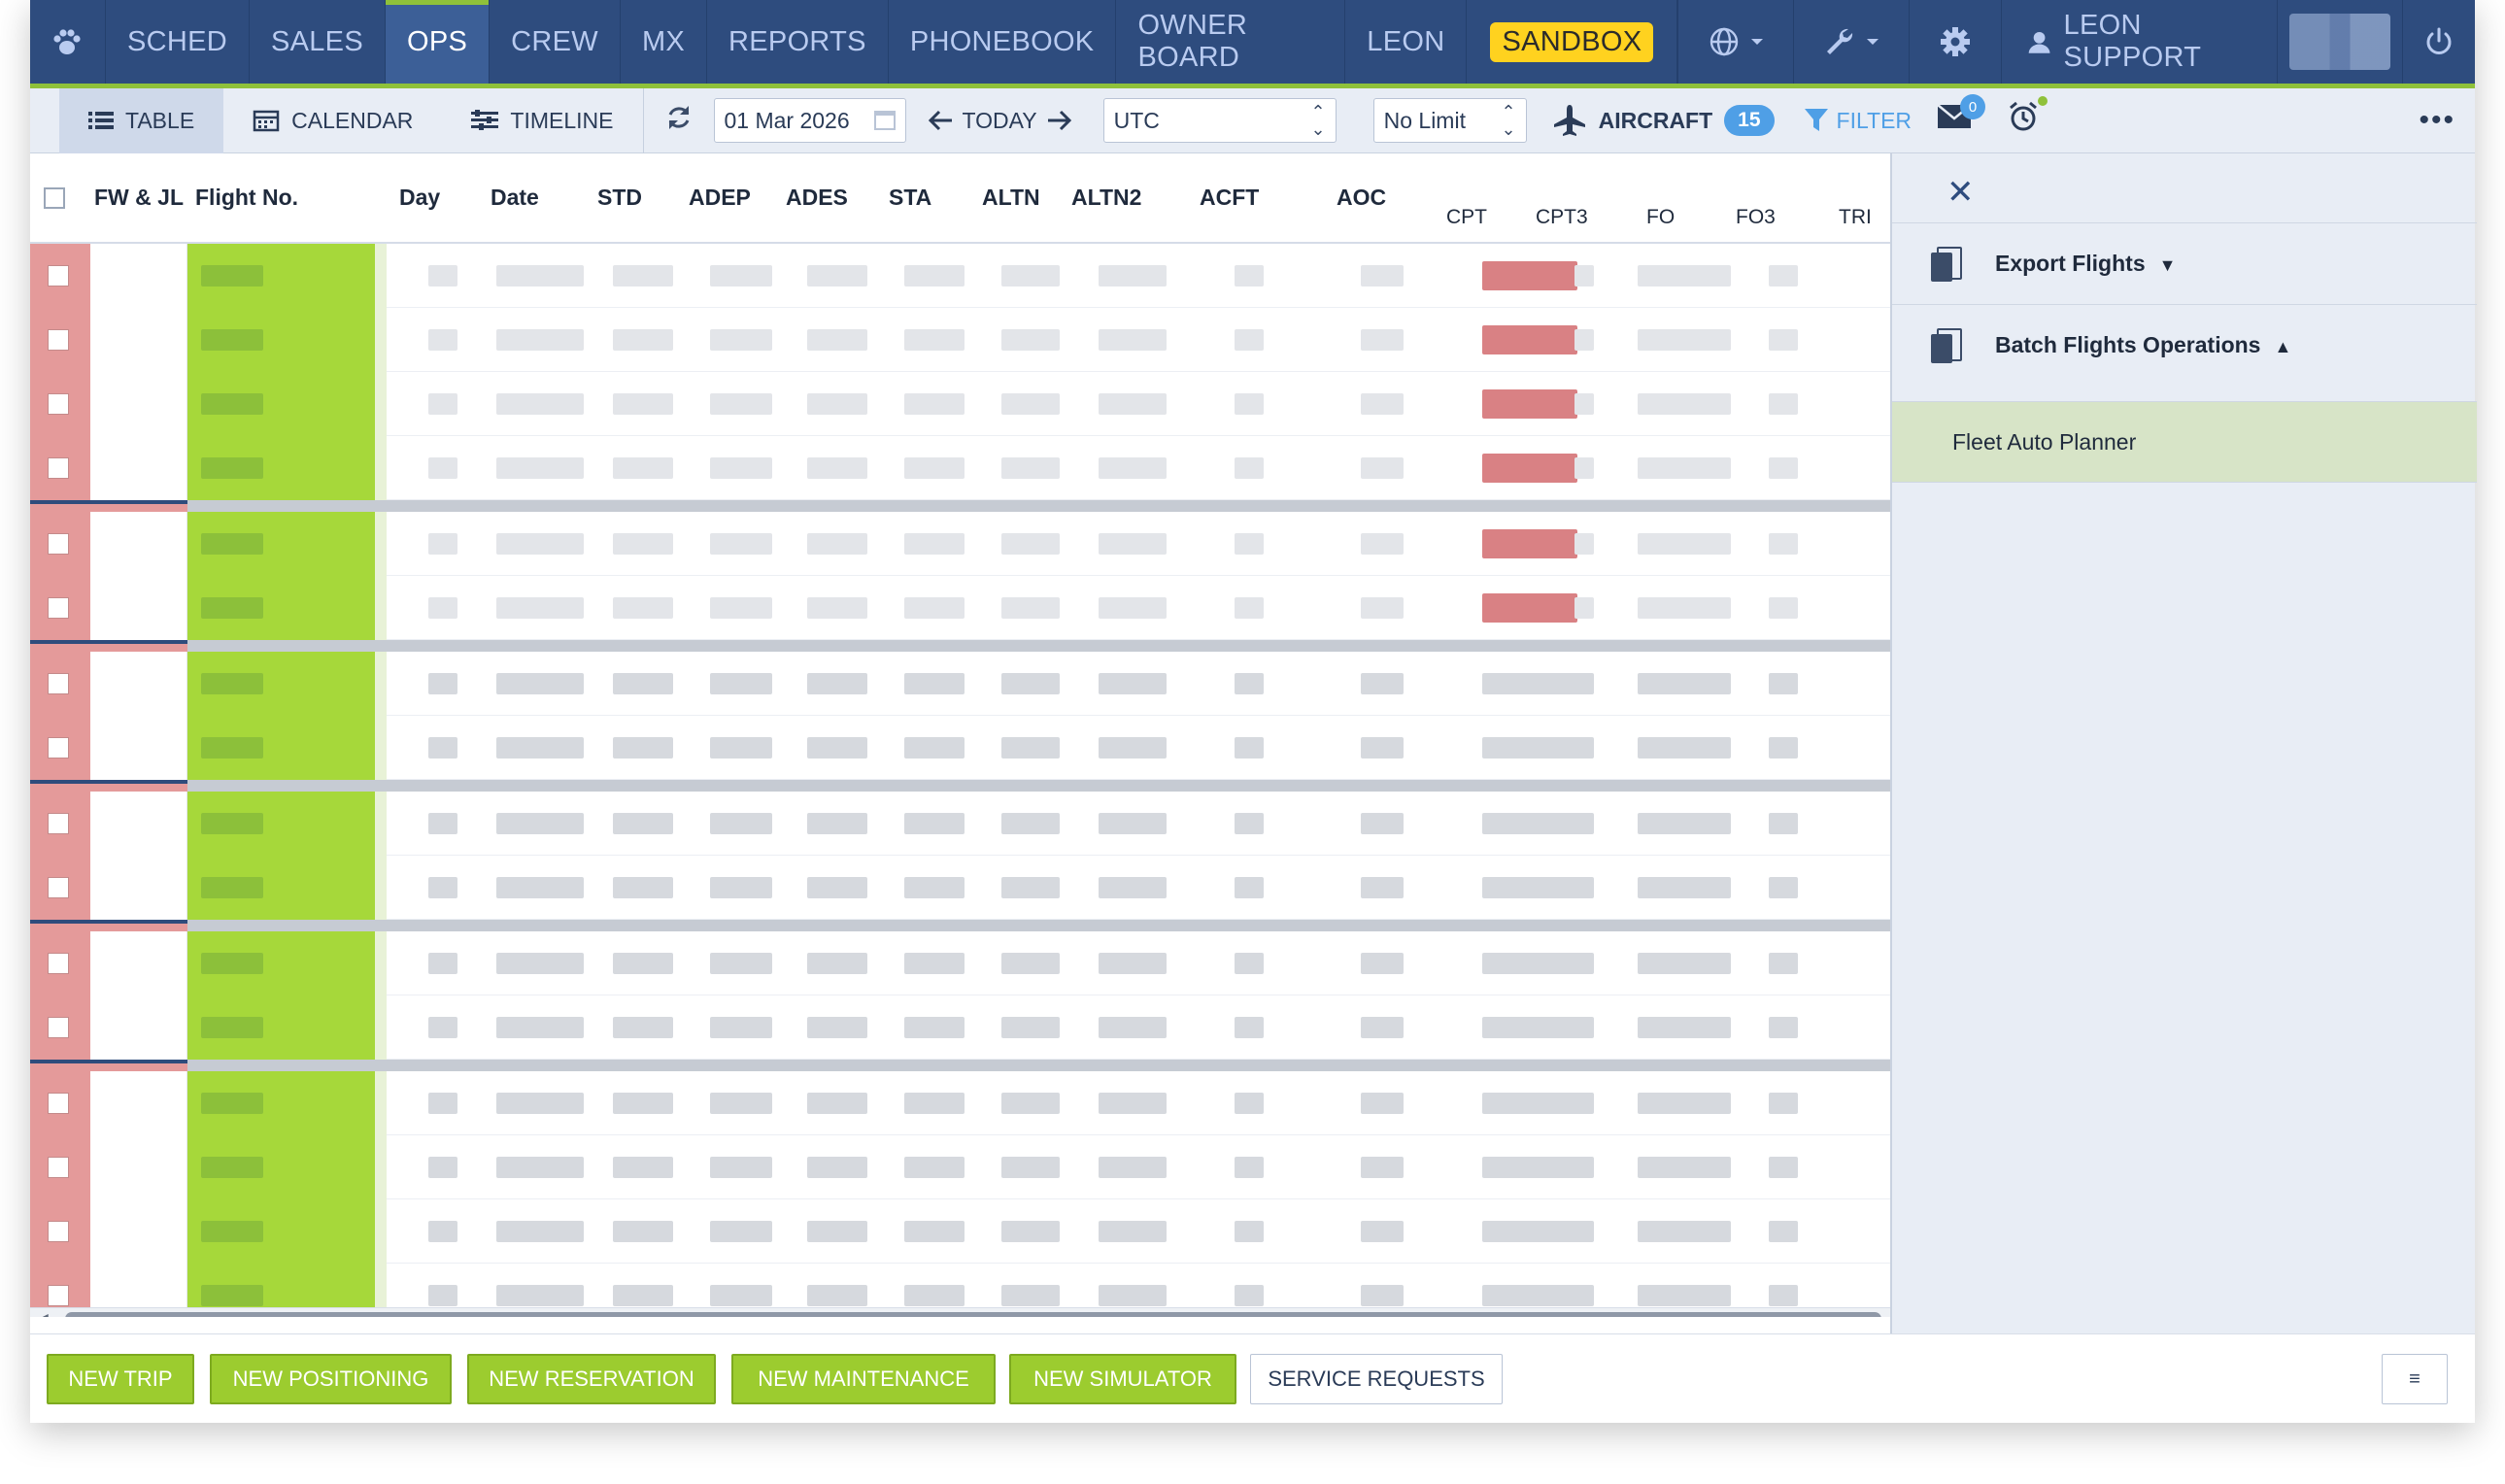 This screenshot has height=1484, width=2505. Describe the element at coordinates (2140, 42) in the screenshot. I see `user-menu: LEON SUPPORT` at that location.